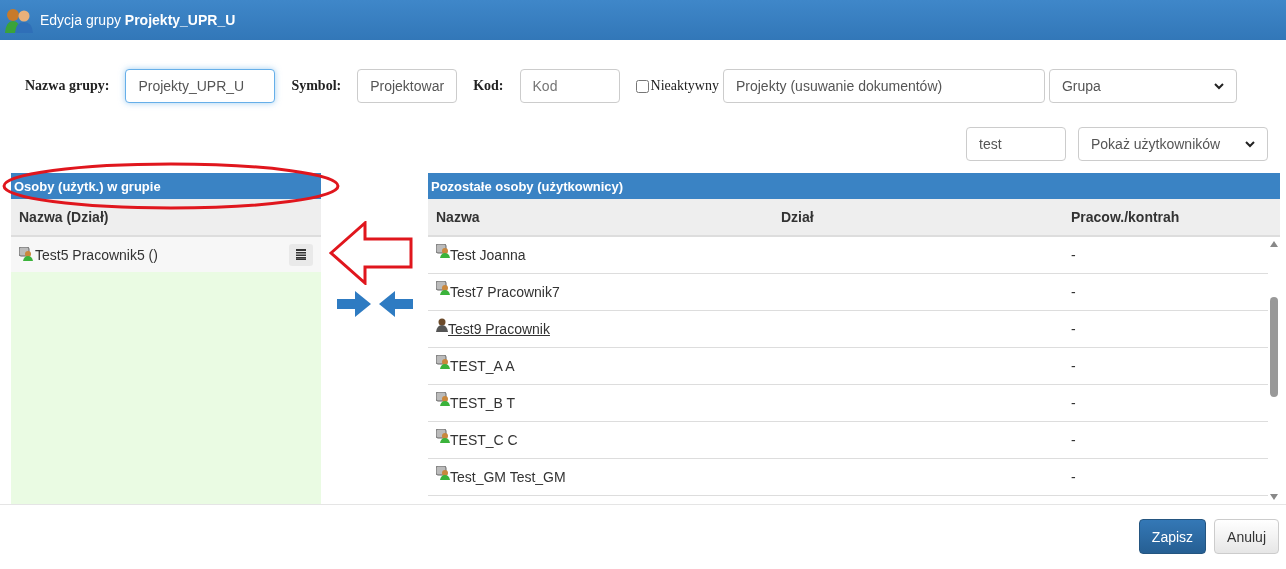 The width and height of the screenshot is (1286, 569). I want to click on user-name: TEST_A A, so click(482, 366).